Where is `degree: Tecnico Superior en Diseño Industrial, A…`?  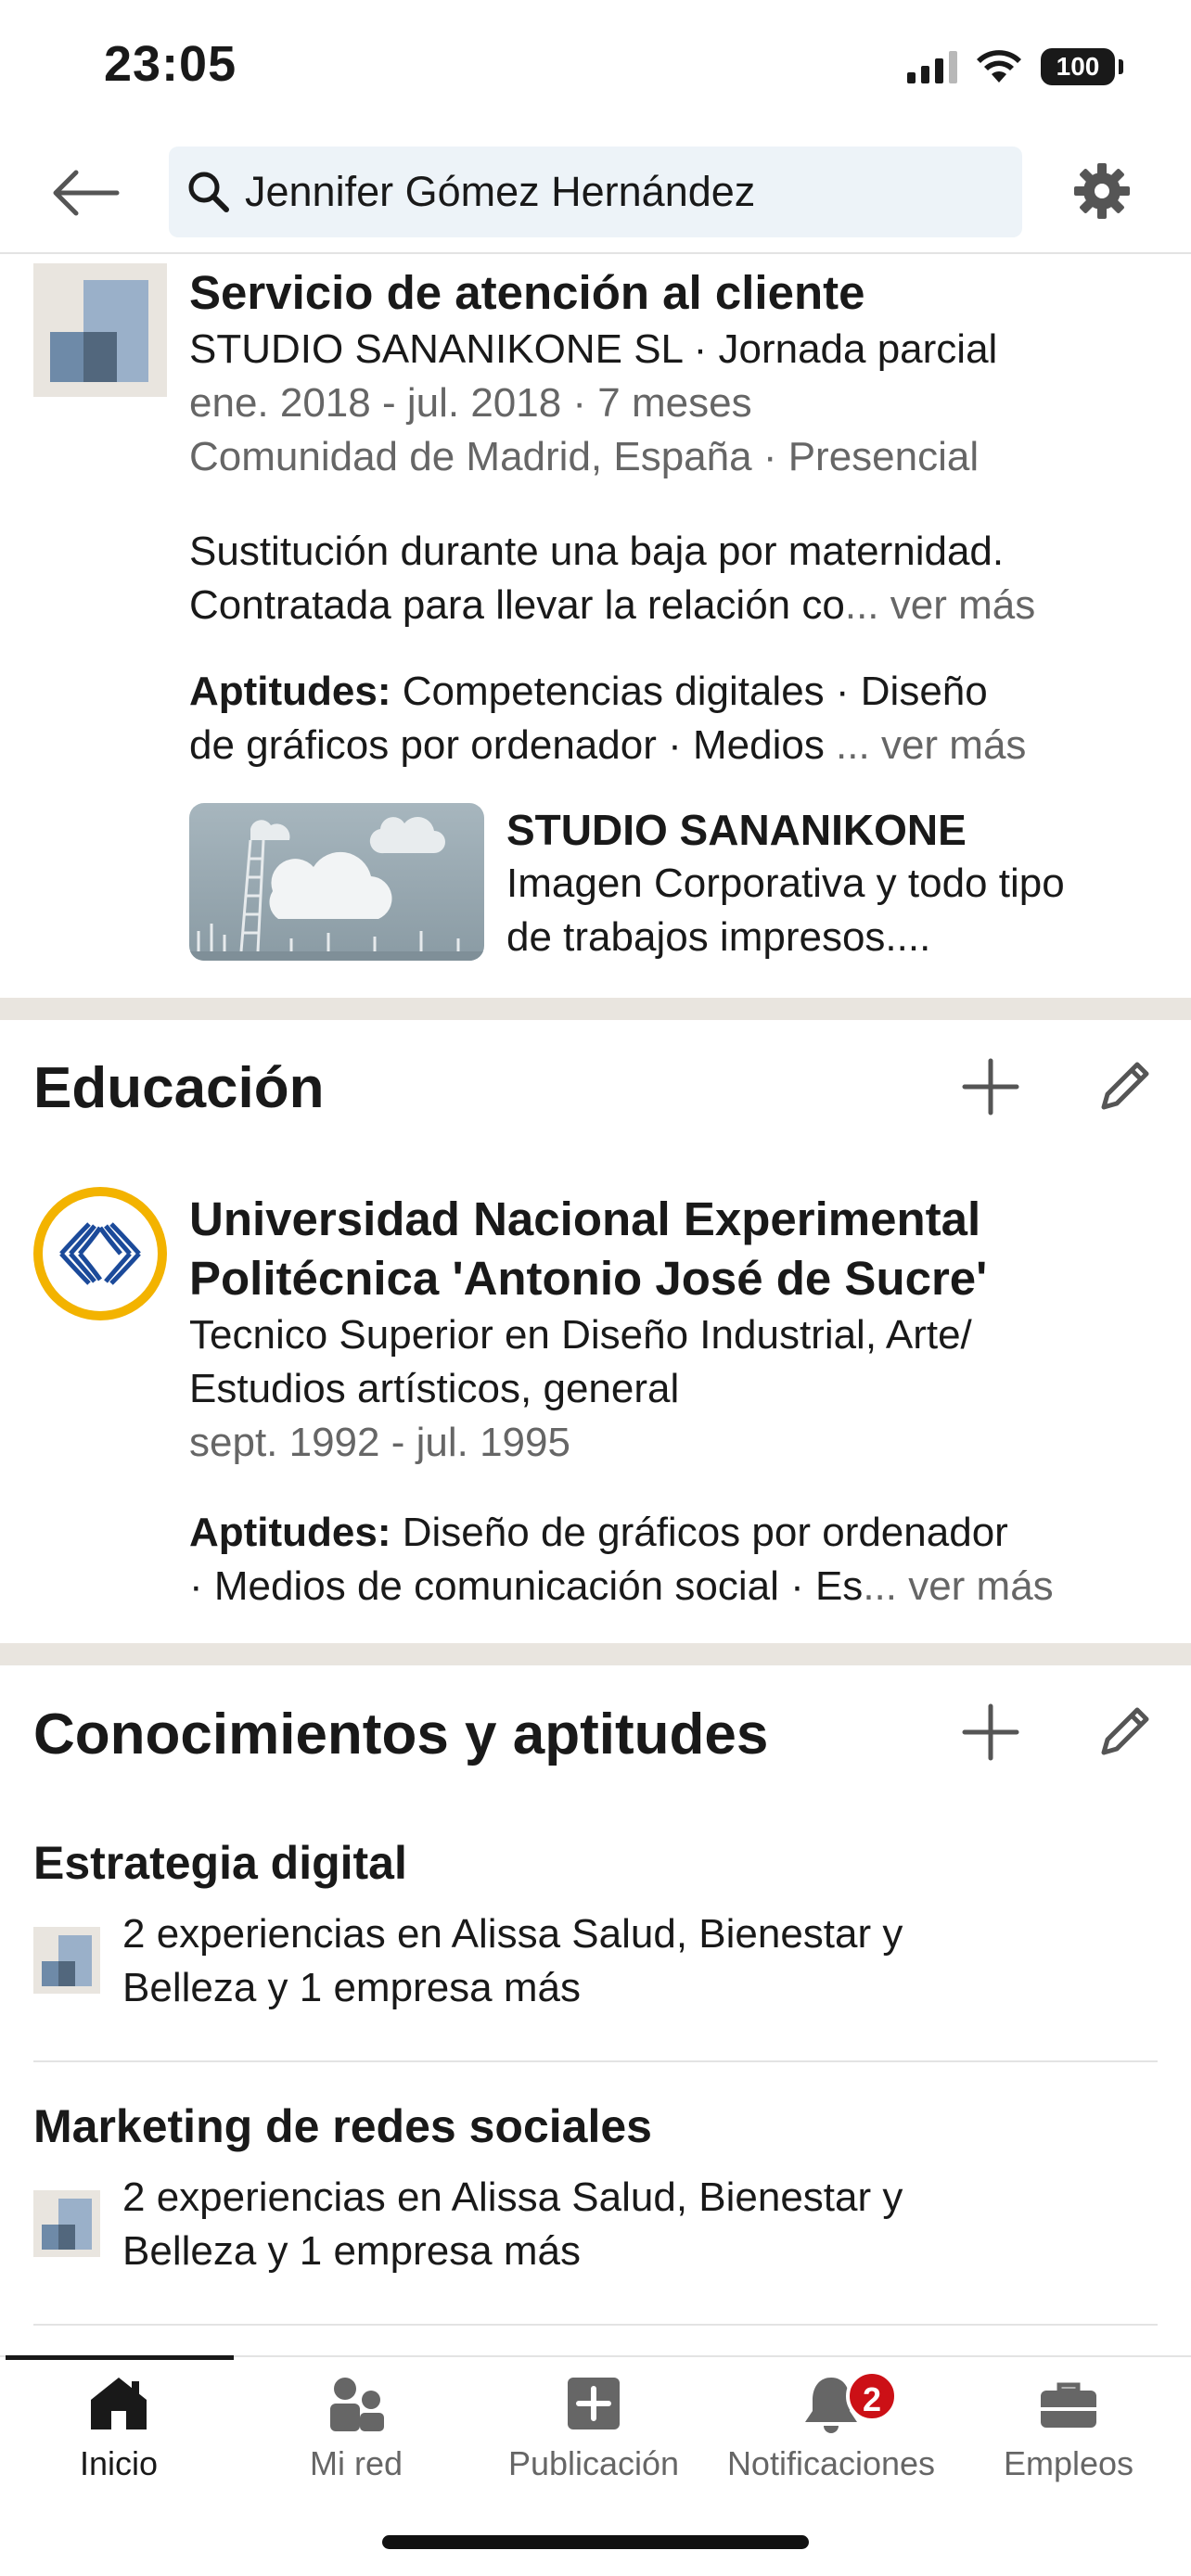
degree: Tecnico Superior en Diseño Industrial, A… is located at coordinates (580, 1361).